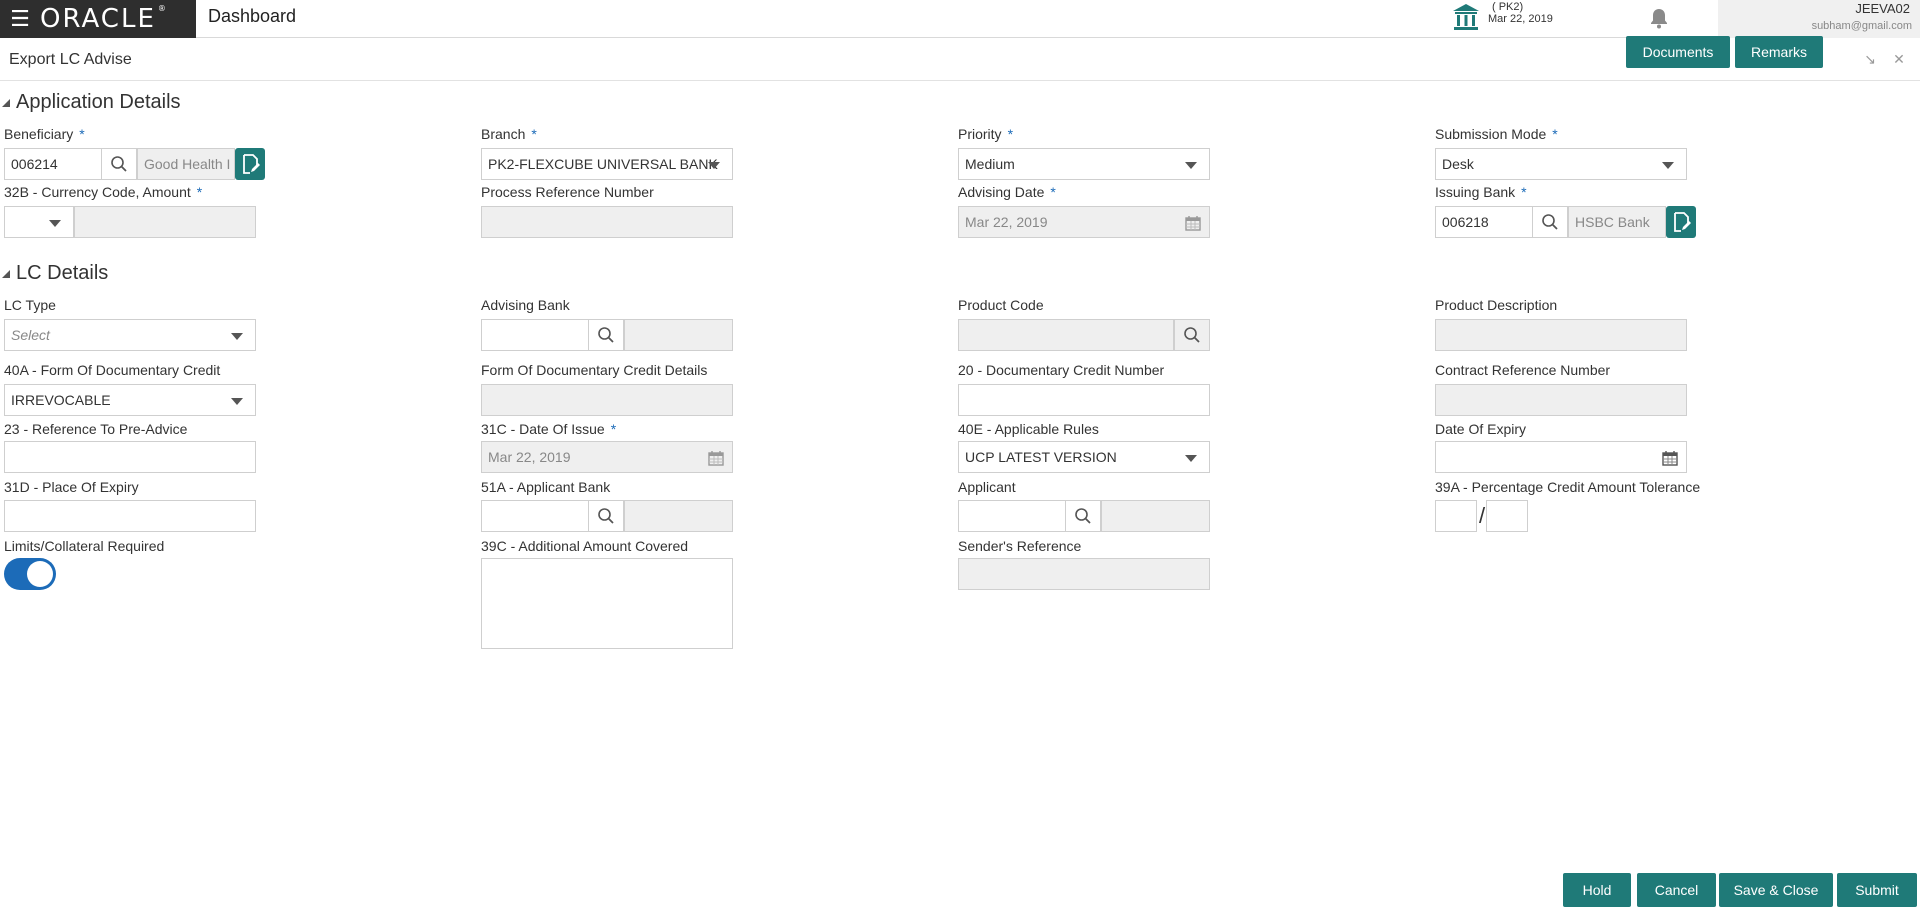  I want to click on limits-required-toggle, so click(30, 574).